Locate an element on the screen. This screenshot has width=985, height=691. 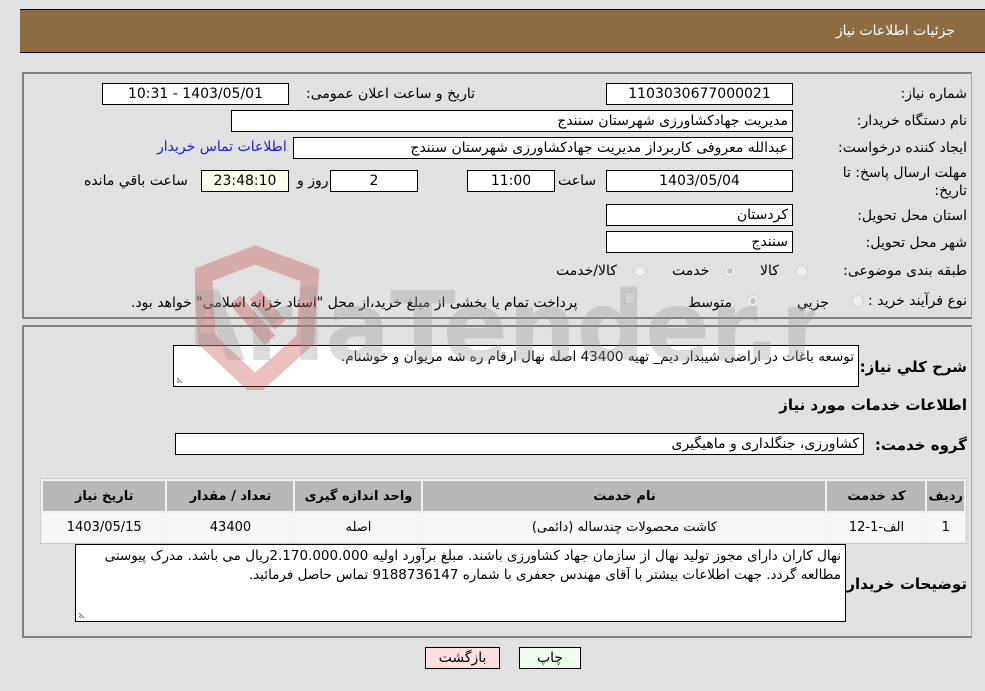
time-remaining-field: 23:48:10 is located at coordinates (245, 181).